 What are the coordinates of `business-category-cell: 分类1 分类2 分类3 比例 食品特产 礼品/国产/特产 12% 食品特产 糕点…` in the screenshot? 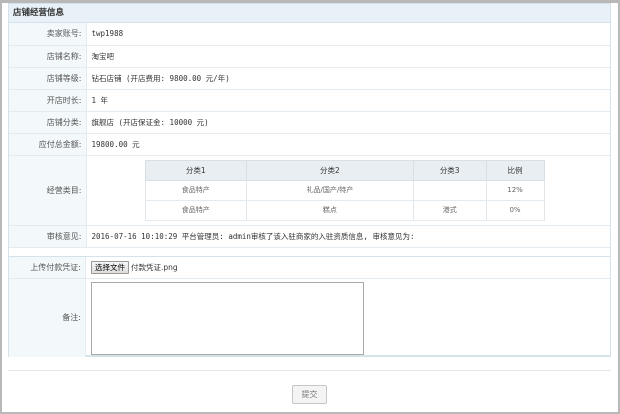 It's located at (348, 190).